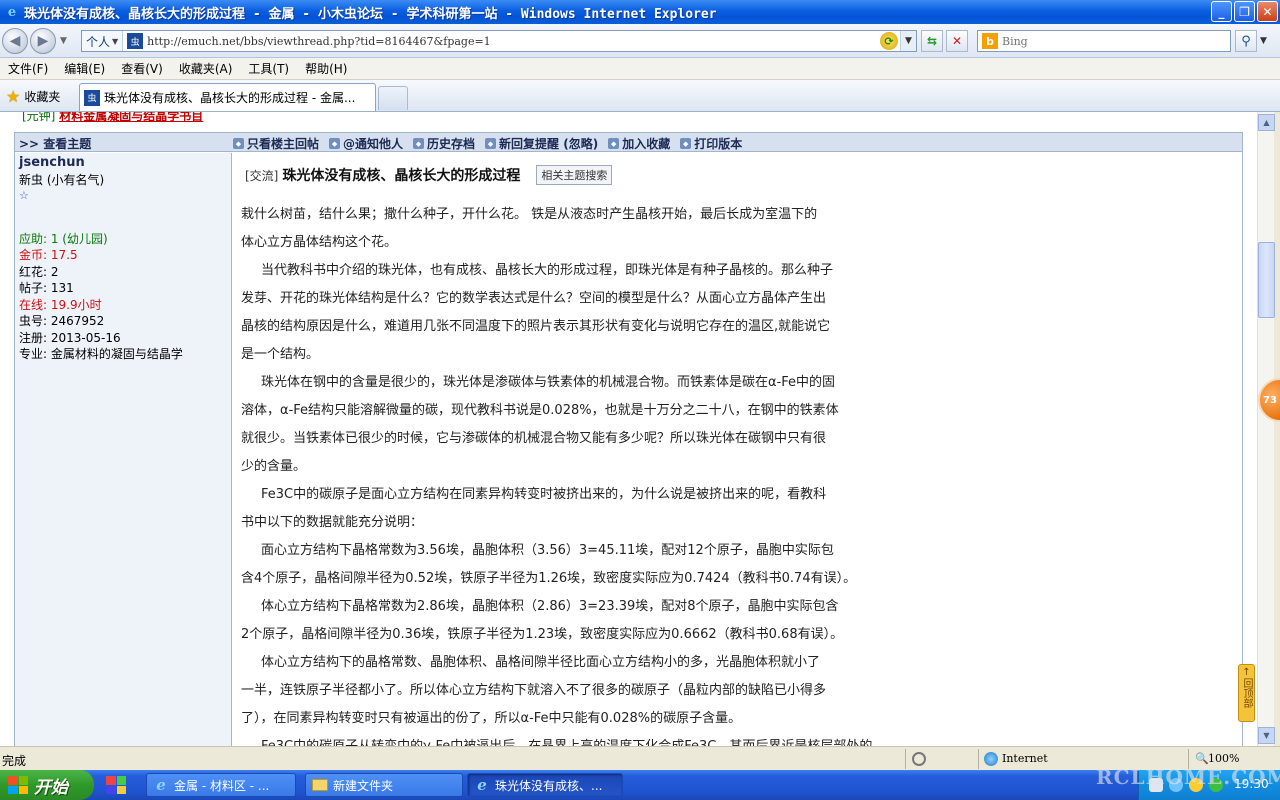 This screenshot has width=1280, height=800. What do you see at coordinates (574, 175) in the screenshot?
I see `related-search-button: 相关主题搜索` at bounding box center [574, 175].